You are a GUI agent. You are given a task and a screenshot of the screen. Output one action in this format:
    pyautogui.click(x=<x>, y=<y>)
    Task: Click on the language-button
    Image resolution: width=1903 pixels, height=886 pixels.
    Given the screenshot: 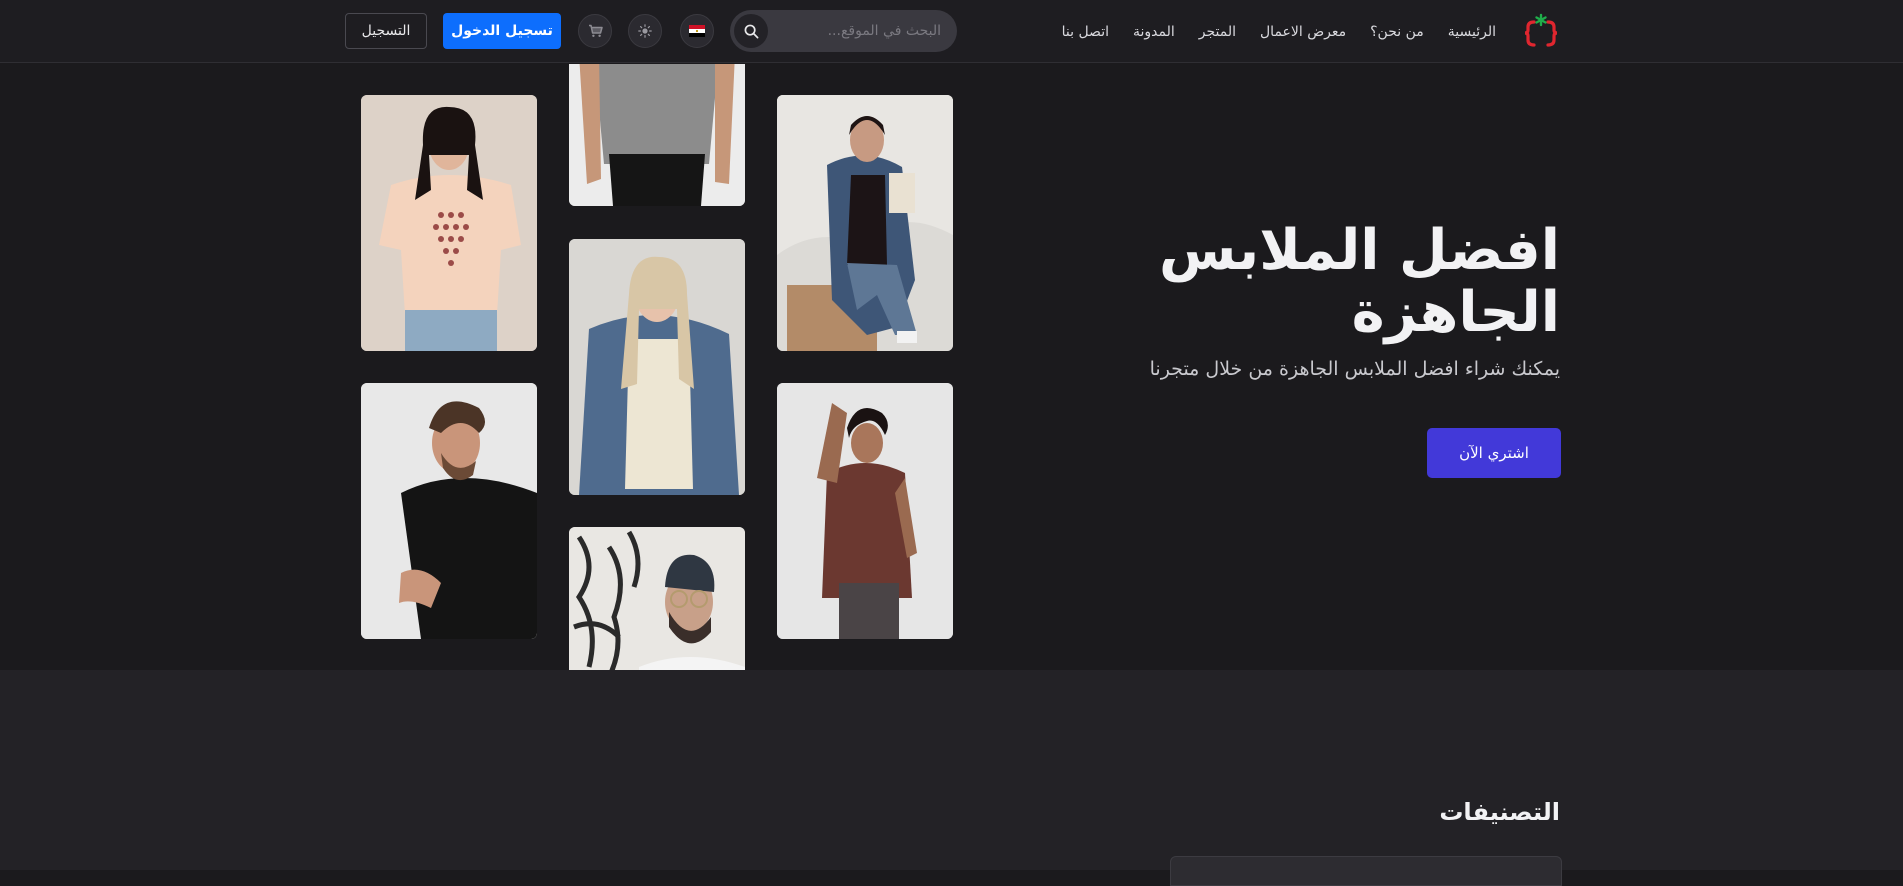 What is the action you would take?
    pyautogui.click(x=697, y=31)
    